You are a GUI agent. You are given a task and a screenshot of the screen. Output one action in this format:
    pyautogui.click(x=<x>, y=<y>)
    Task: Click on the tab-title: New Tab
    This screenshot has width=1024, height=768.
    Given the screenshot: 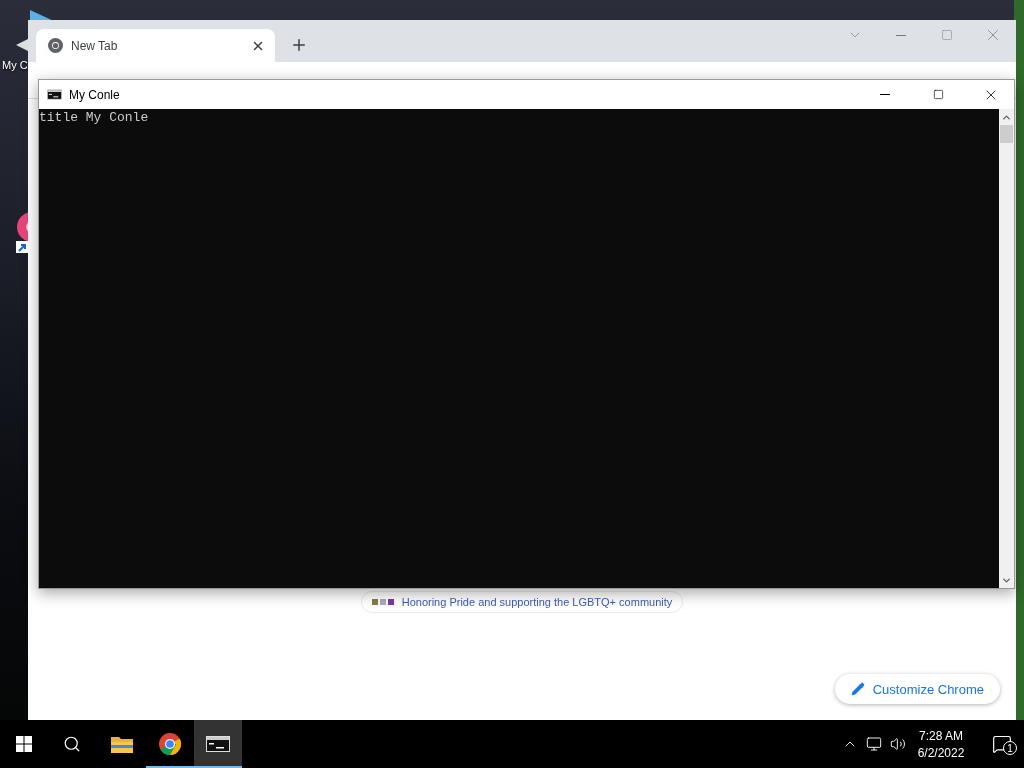 What is the action you would take?
    pyautogui.click(x=95, y=45)
    